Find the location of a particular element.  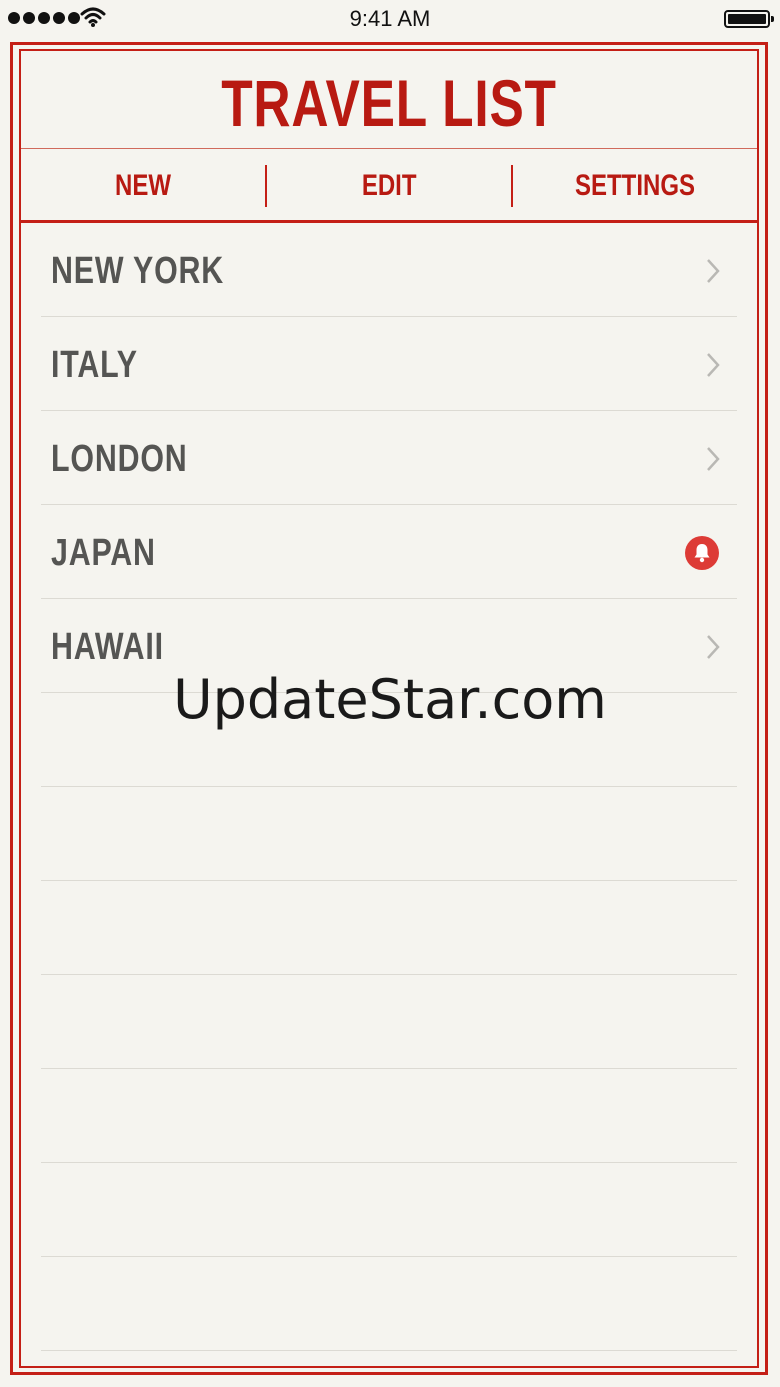

list-item-label: NEW YORK is located at coordinates (138, 271).